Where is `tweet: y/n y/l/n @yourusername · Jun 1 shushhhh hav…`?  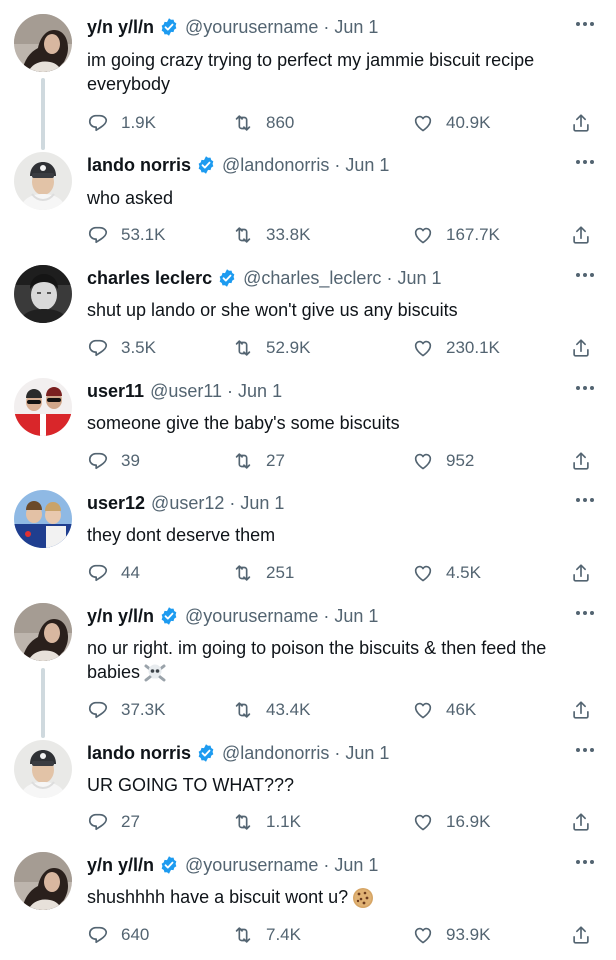
tweet: y/n y/l/n @yourusername · Jun 1 shushhhh hav… is located at coordinates (308, 906).